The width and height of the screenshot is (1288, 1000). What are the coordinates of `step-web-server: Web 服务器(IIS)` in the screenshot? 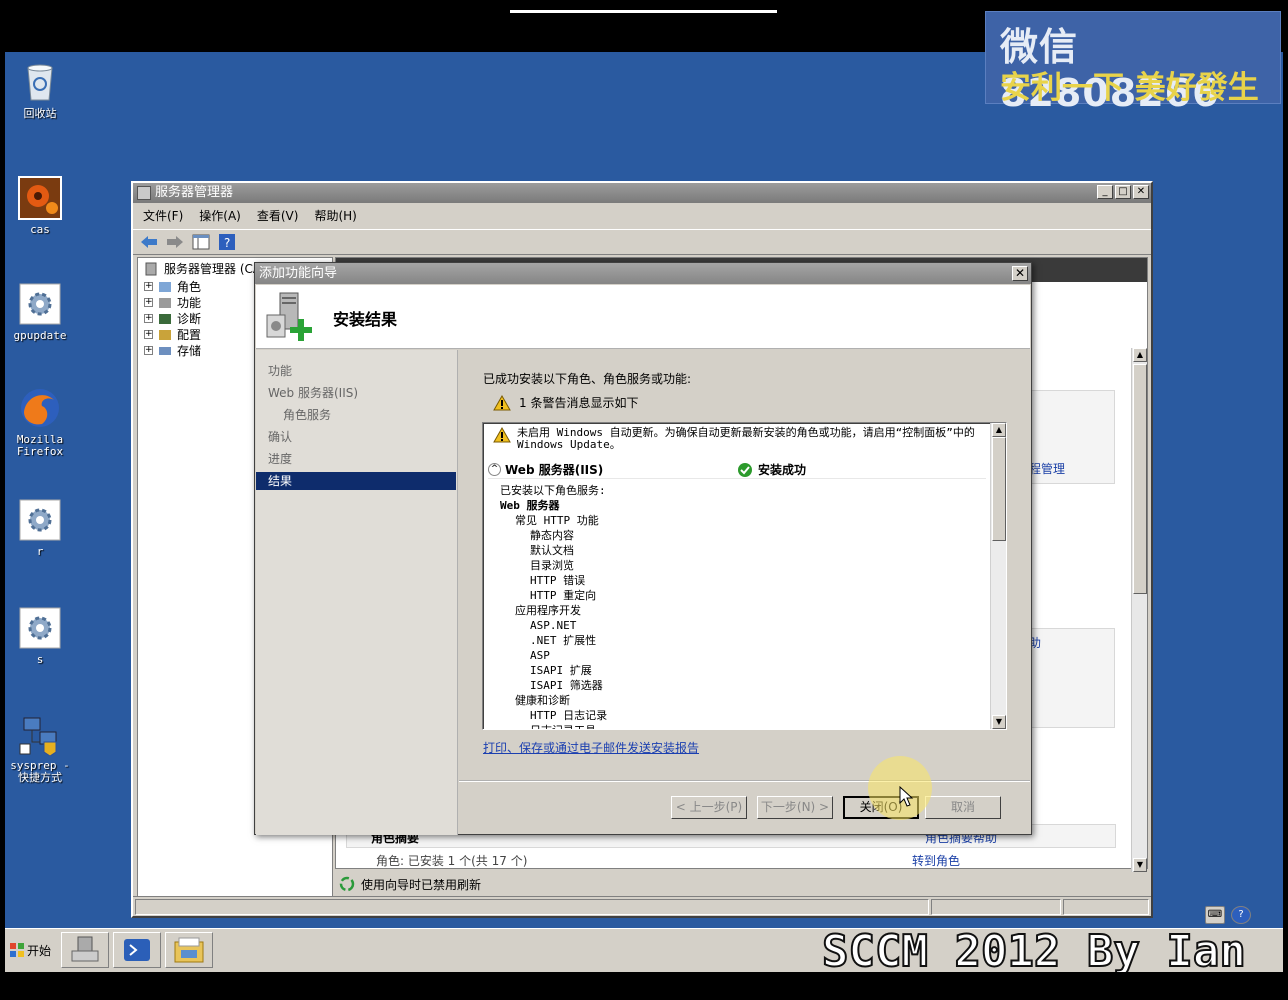 It's located at (356, 393).